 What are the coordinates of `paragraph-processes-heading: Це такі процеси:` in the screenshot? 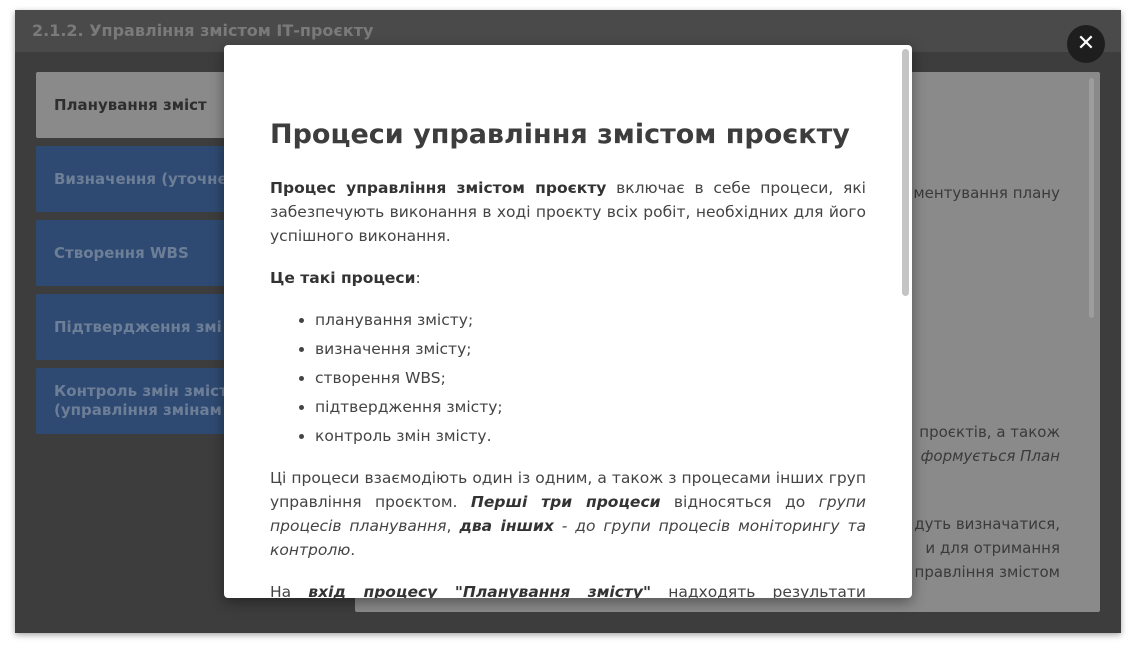 It's located at (568, 278).